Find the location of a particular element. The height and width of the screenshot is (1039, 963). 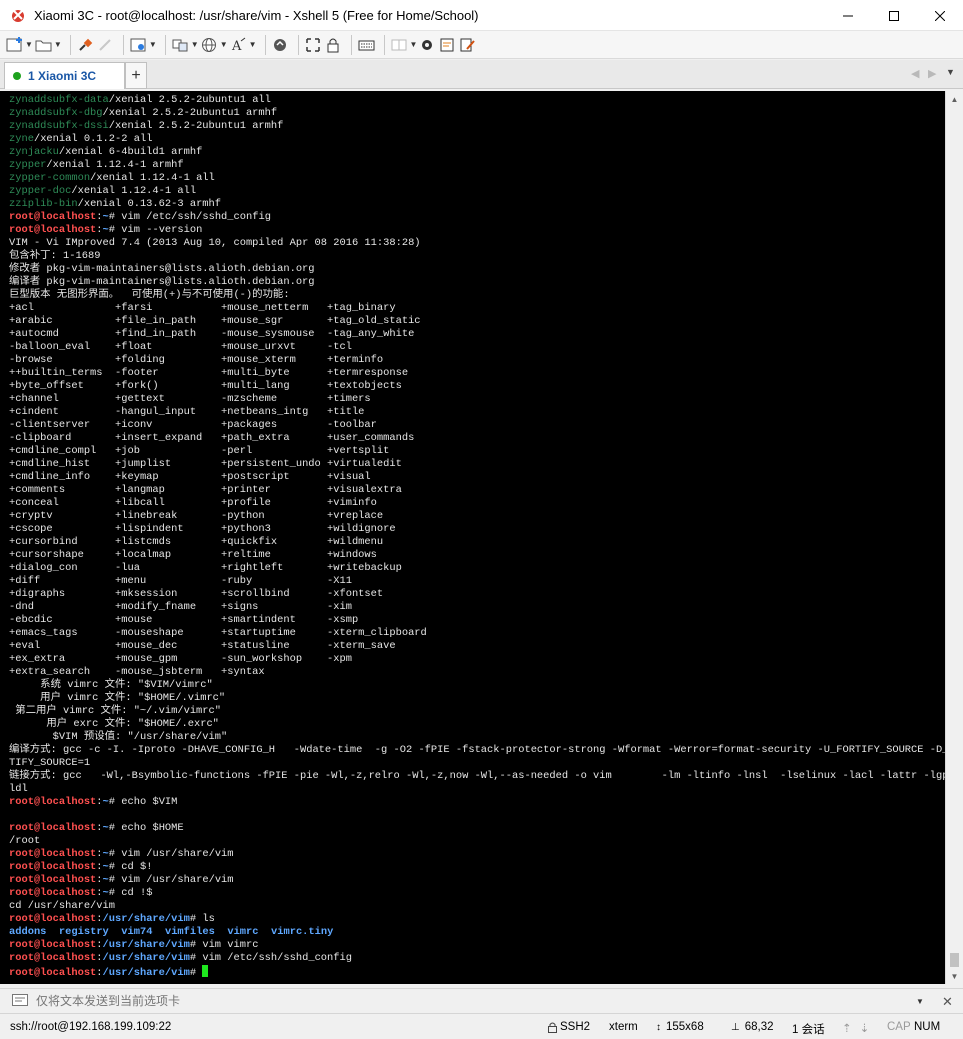

scroll-up-icon: ▲ is located at coordinates (954, 99).